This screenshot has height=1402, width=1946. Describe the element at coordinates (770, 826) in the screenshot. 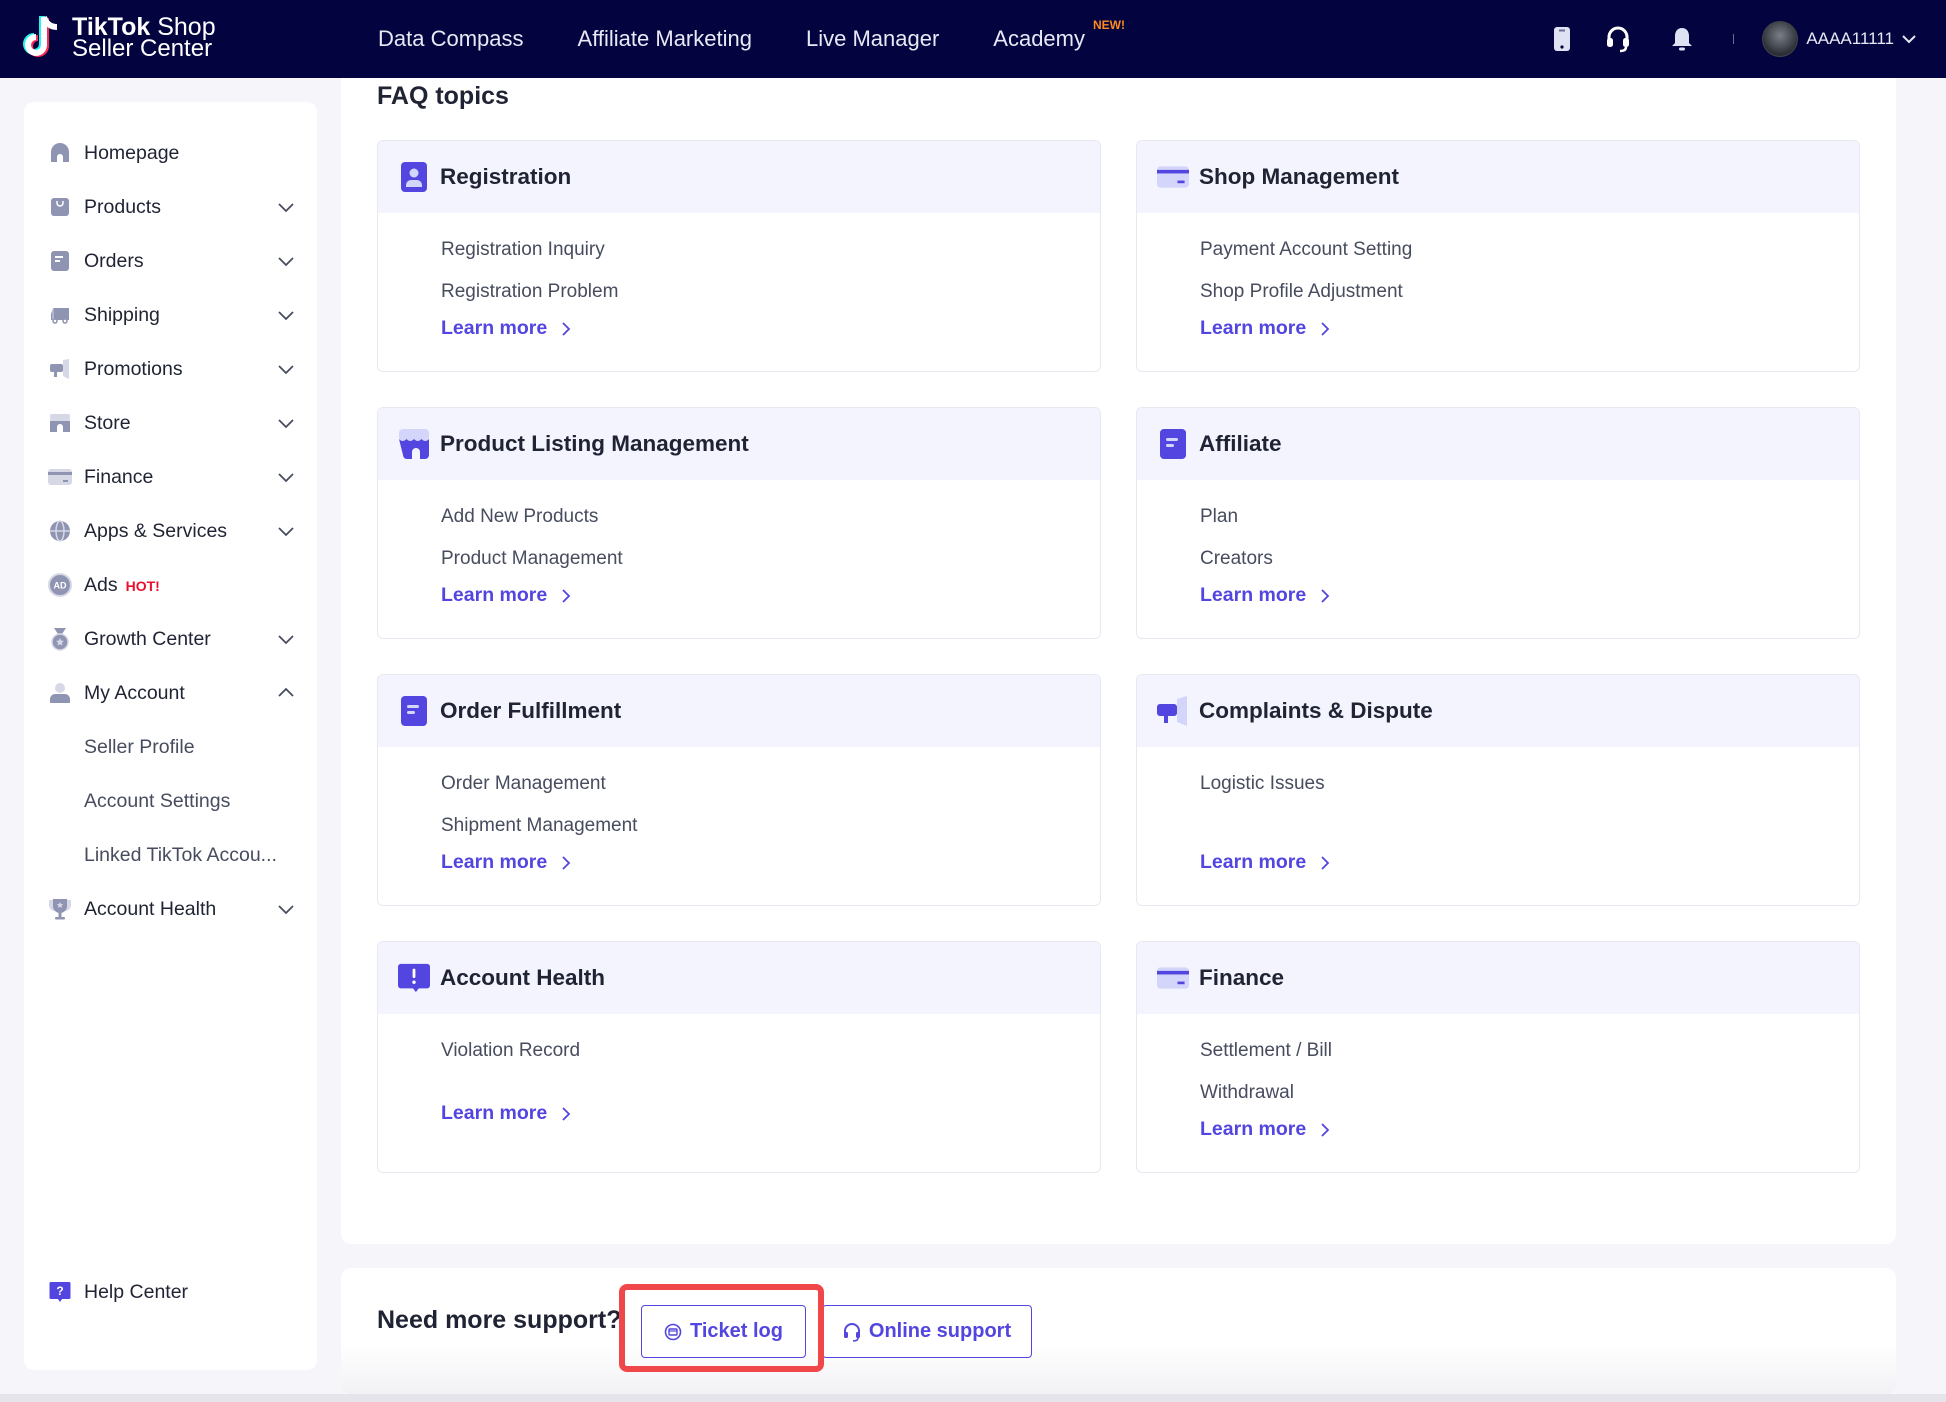

I see `faq-link: Shipment Management` at that location.